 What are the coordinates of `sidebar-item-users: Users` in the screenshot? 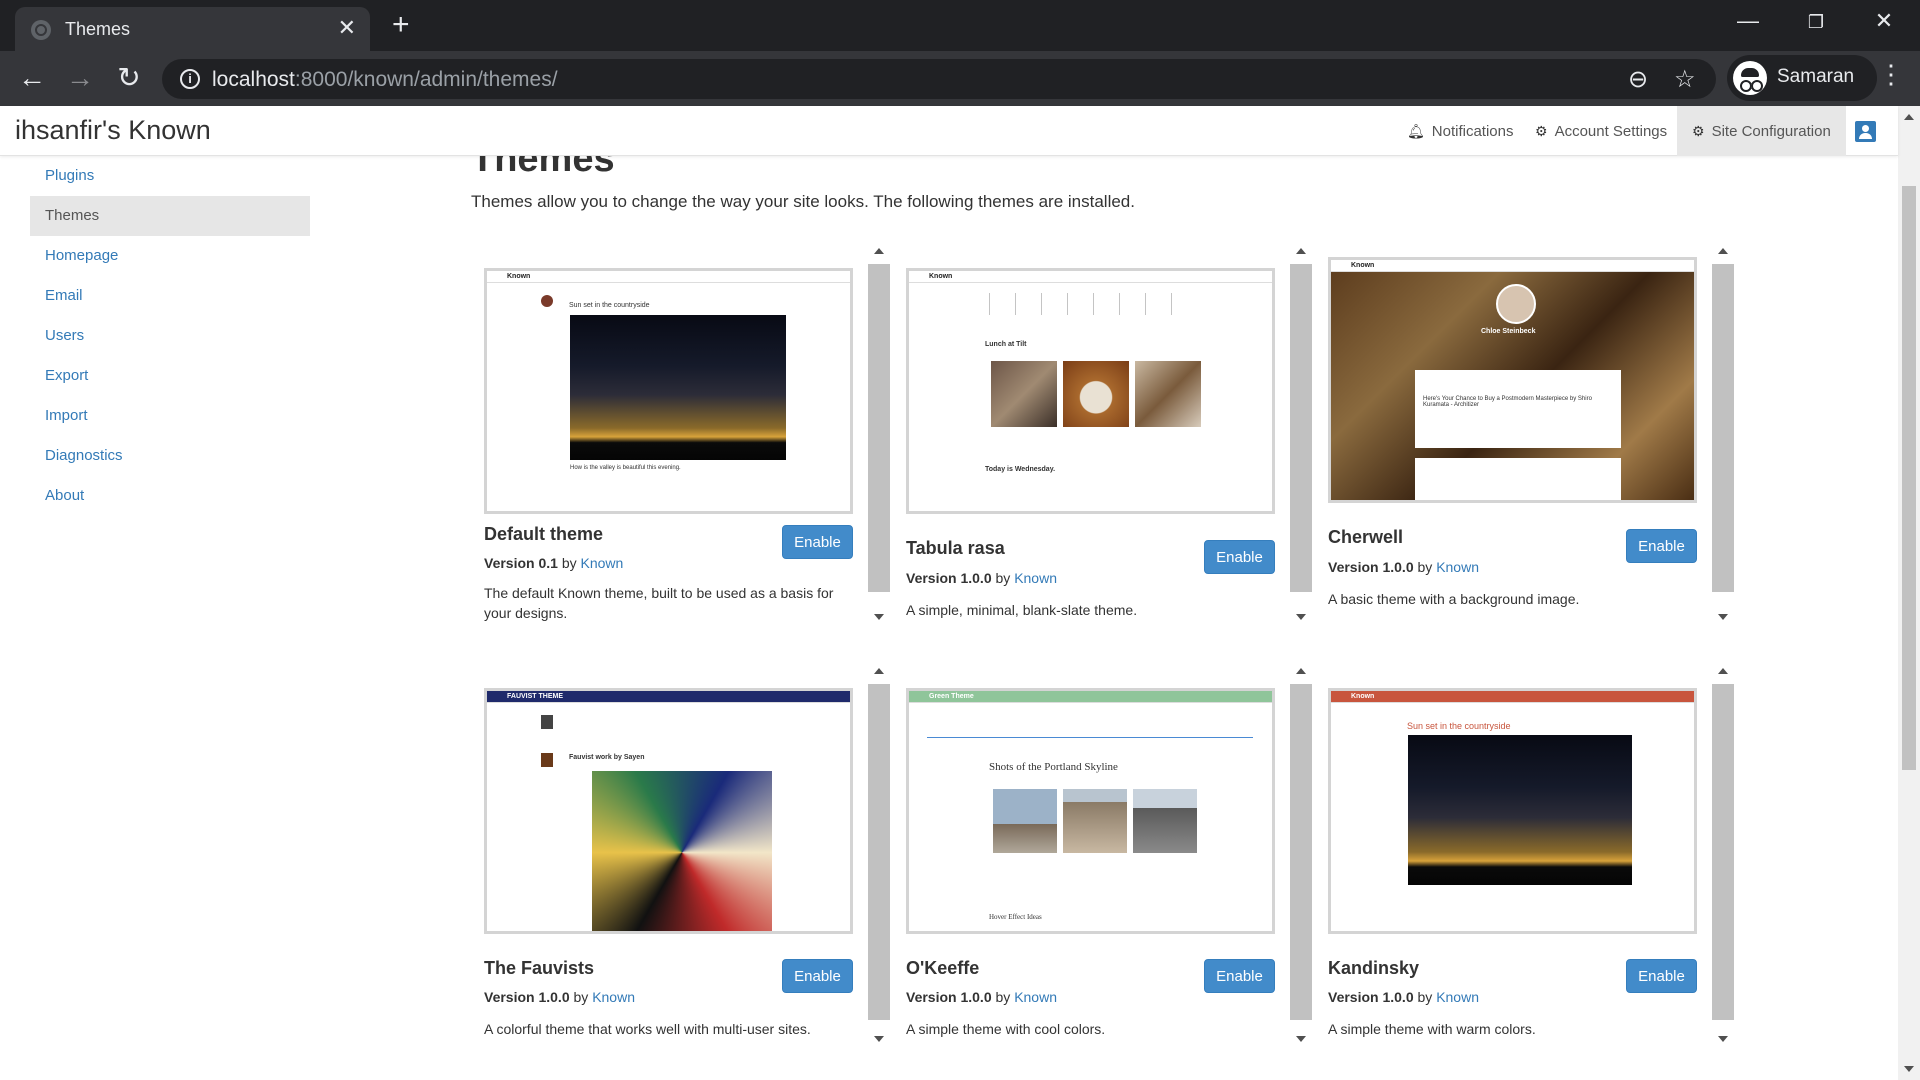 It's located at (170, 336).